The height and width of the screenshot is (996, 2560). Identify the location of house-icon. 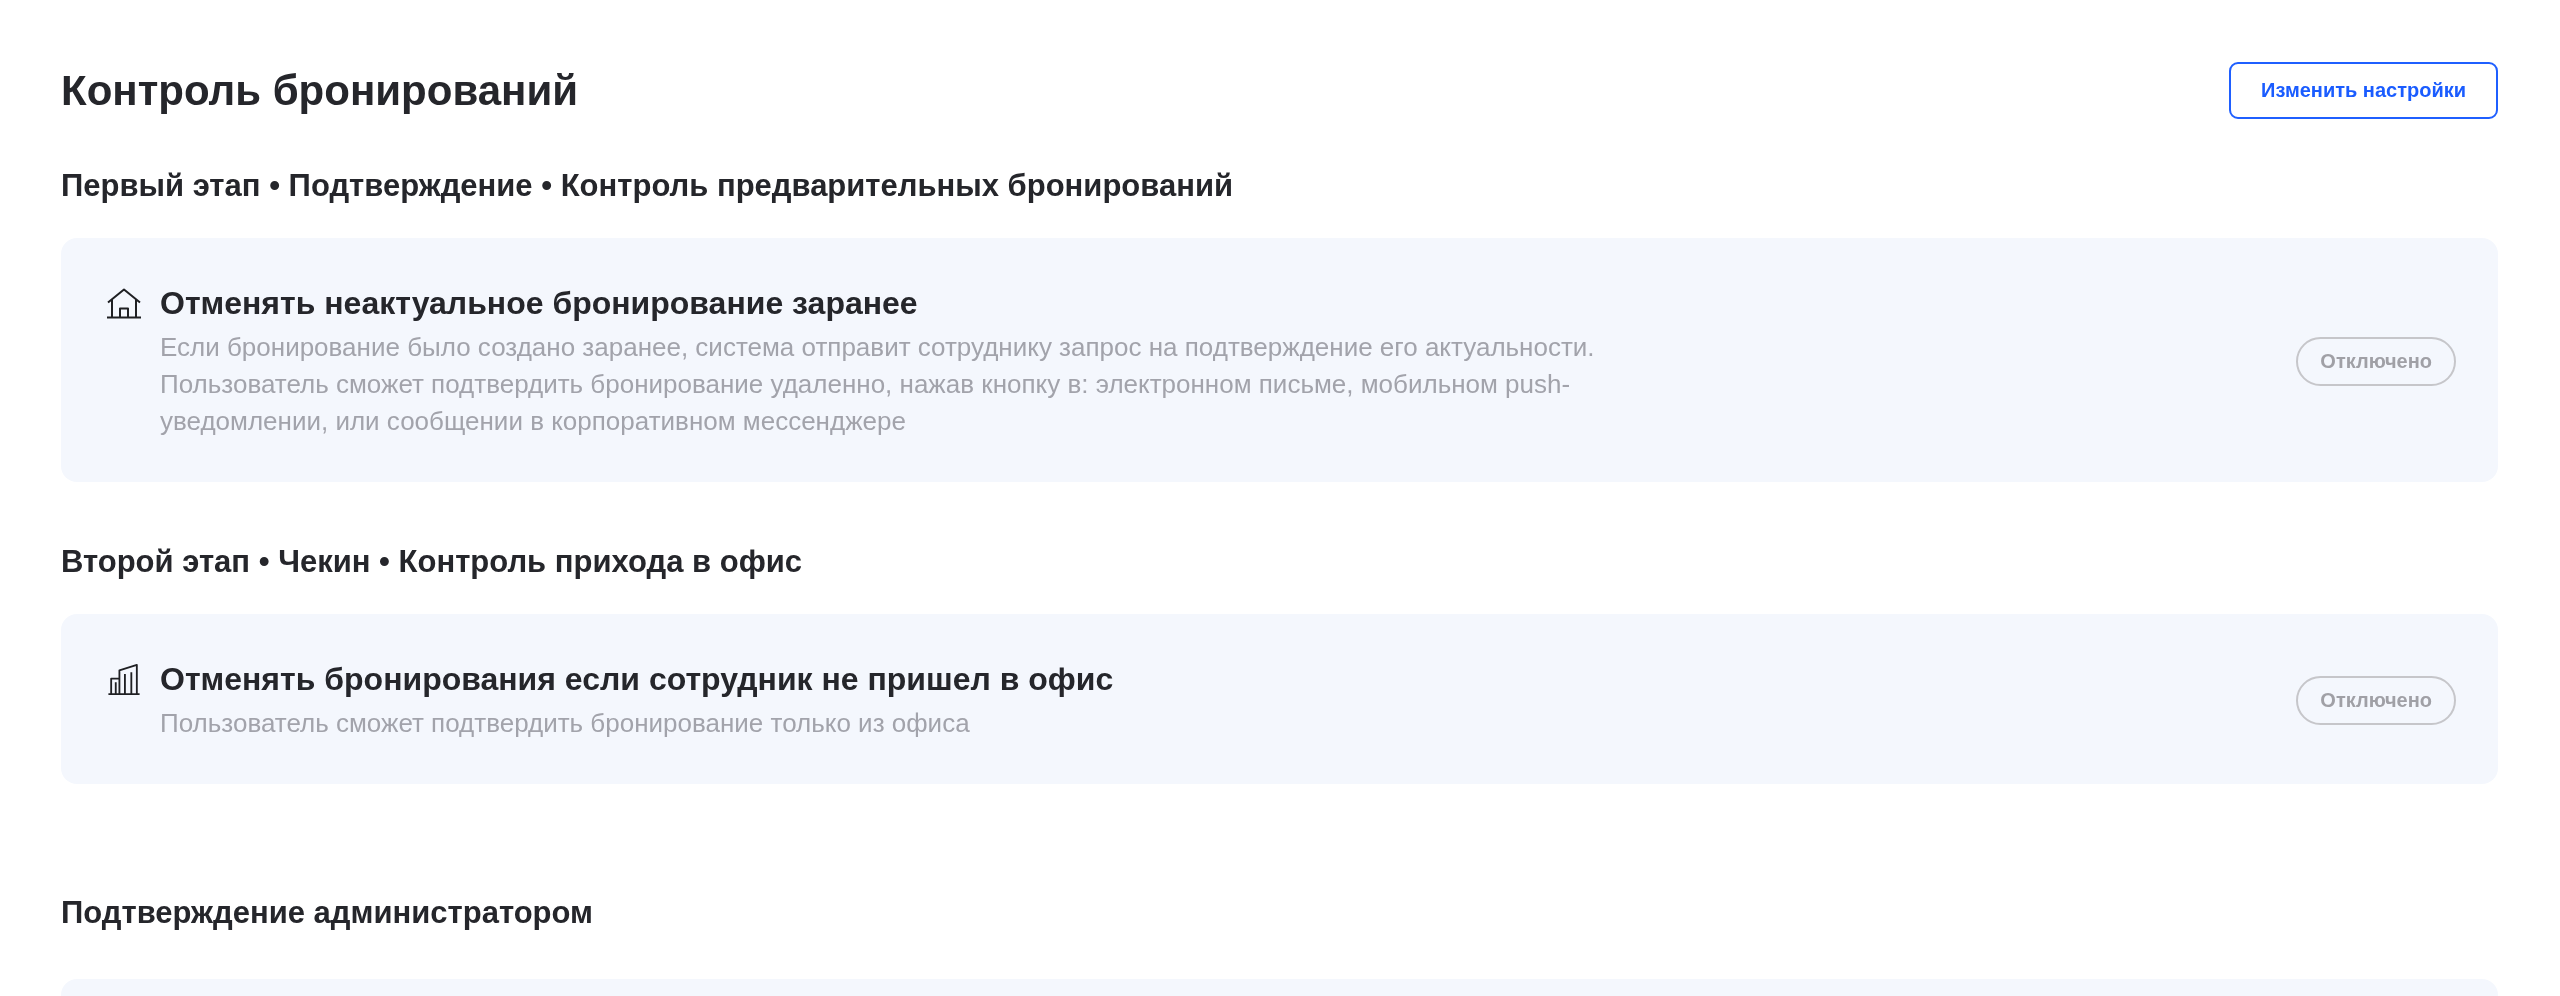
(124, 303).